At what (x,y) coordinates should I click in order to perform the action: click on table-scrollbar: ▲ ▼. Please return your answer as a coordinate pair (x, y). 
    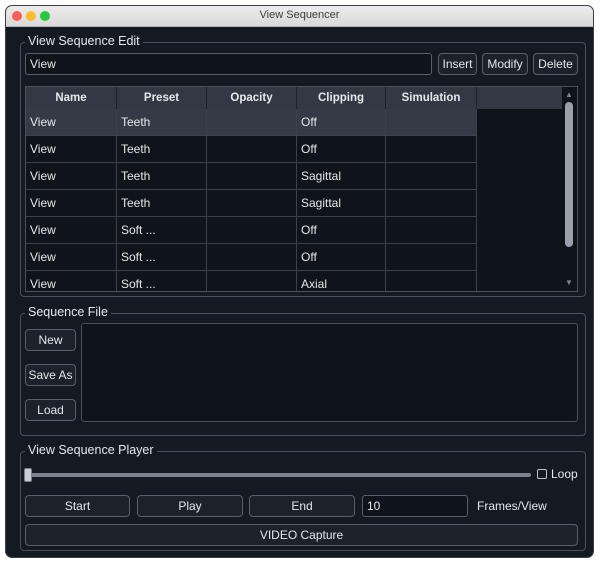
    Looking at the image, I should click on (569, 189).